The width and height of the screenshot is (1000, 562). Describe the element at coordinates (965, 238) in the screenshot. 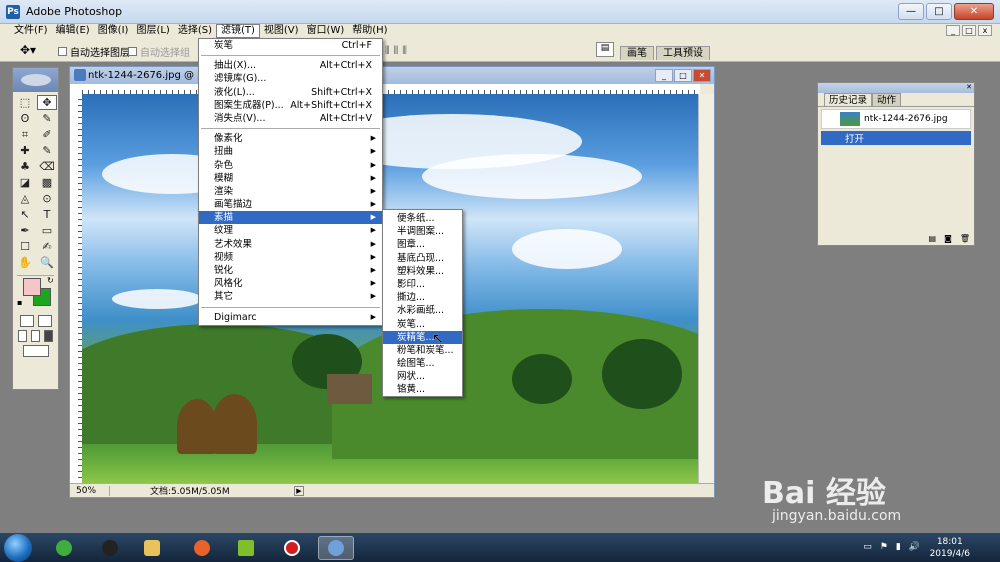

I see `trash-icon: 🗑` at that location.